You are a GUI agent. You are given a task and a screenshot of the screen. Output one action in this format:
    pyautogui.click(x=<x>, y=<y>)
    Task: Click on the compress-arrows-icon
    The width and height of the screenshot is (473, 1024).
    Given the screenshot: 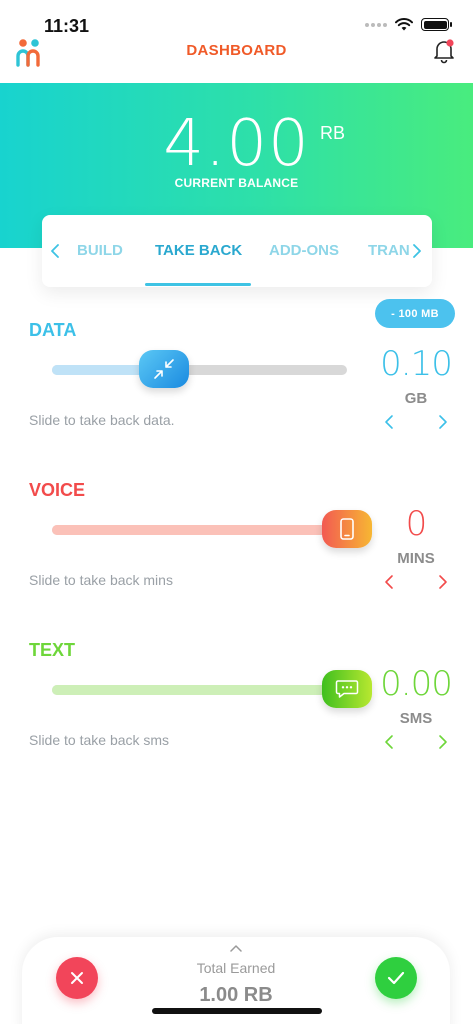 What is the action you would take?
    pyautogui.click(x=164, y=369)
    